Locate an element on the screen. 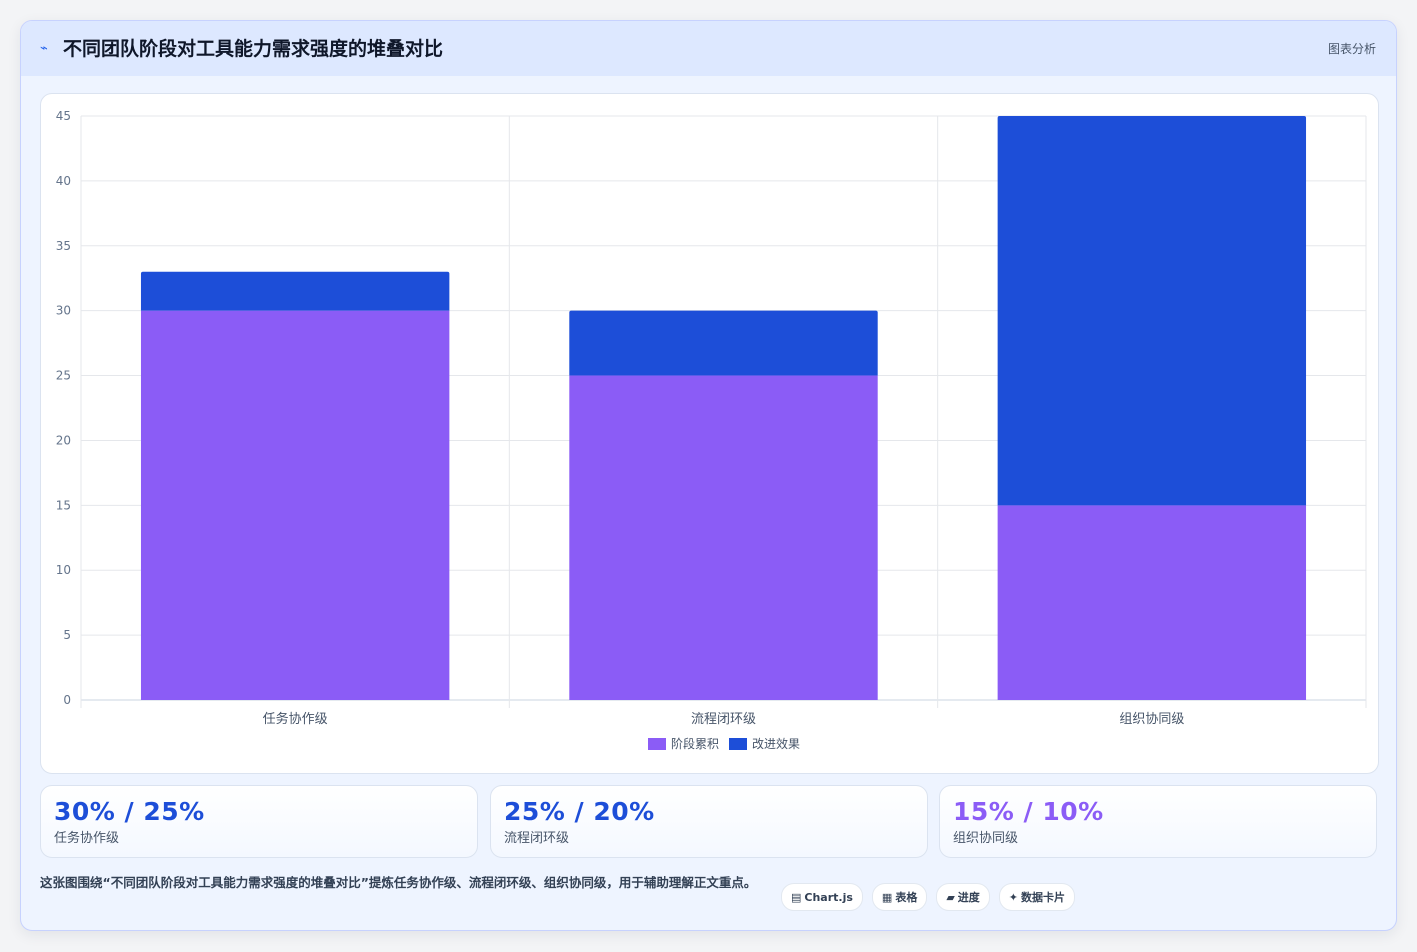  pill-label: 数据卡片 is located at coordinates (1043, 897).